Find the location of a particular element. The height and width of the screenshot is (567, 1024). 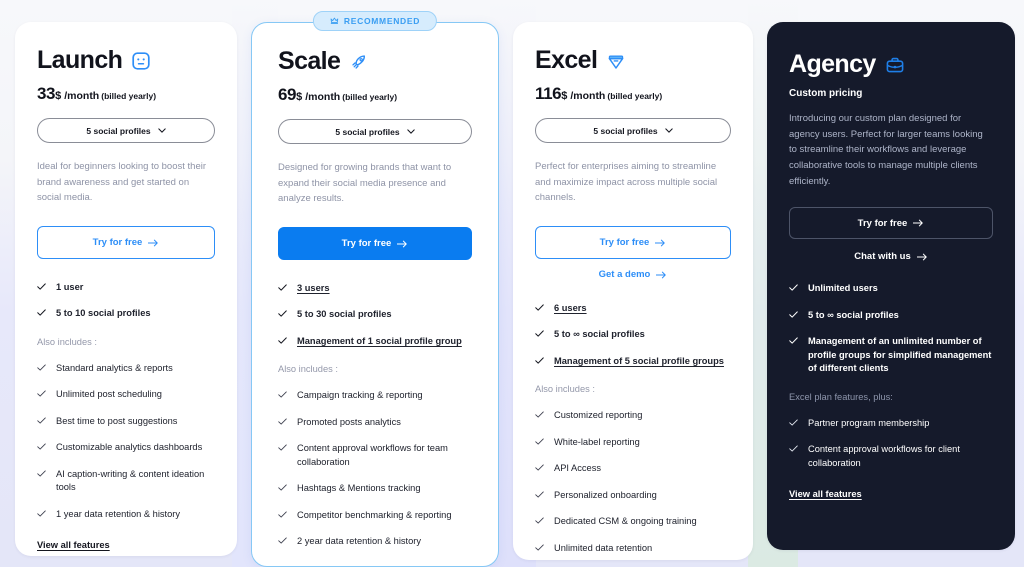

crown-icon is located at coordinates (334, 21).